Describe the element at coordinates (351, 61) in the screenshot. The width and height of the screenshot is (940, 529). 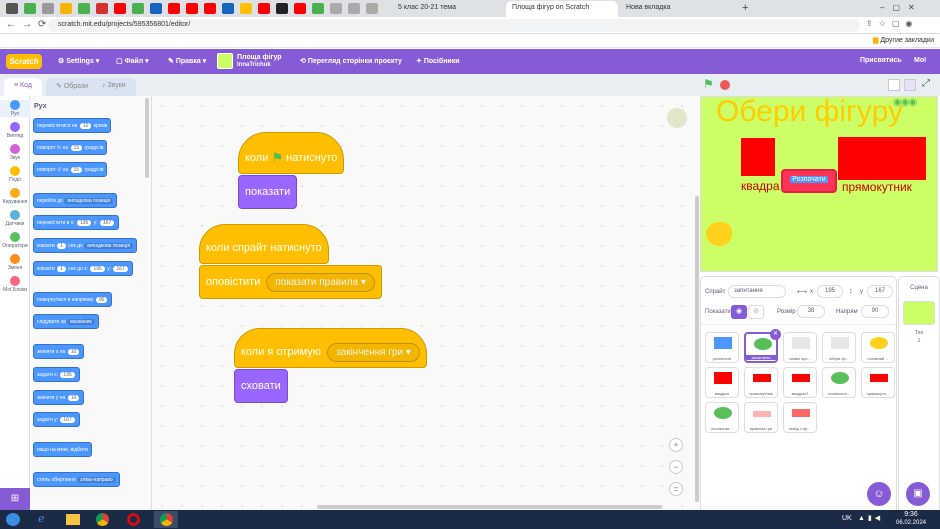
I see `see-project-page-button: ⟲ Перегляд сторінки проєкту` at that location.